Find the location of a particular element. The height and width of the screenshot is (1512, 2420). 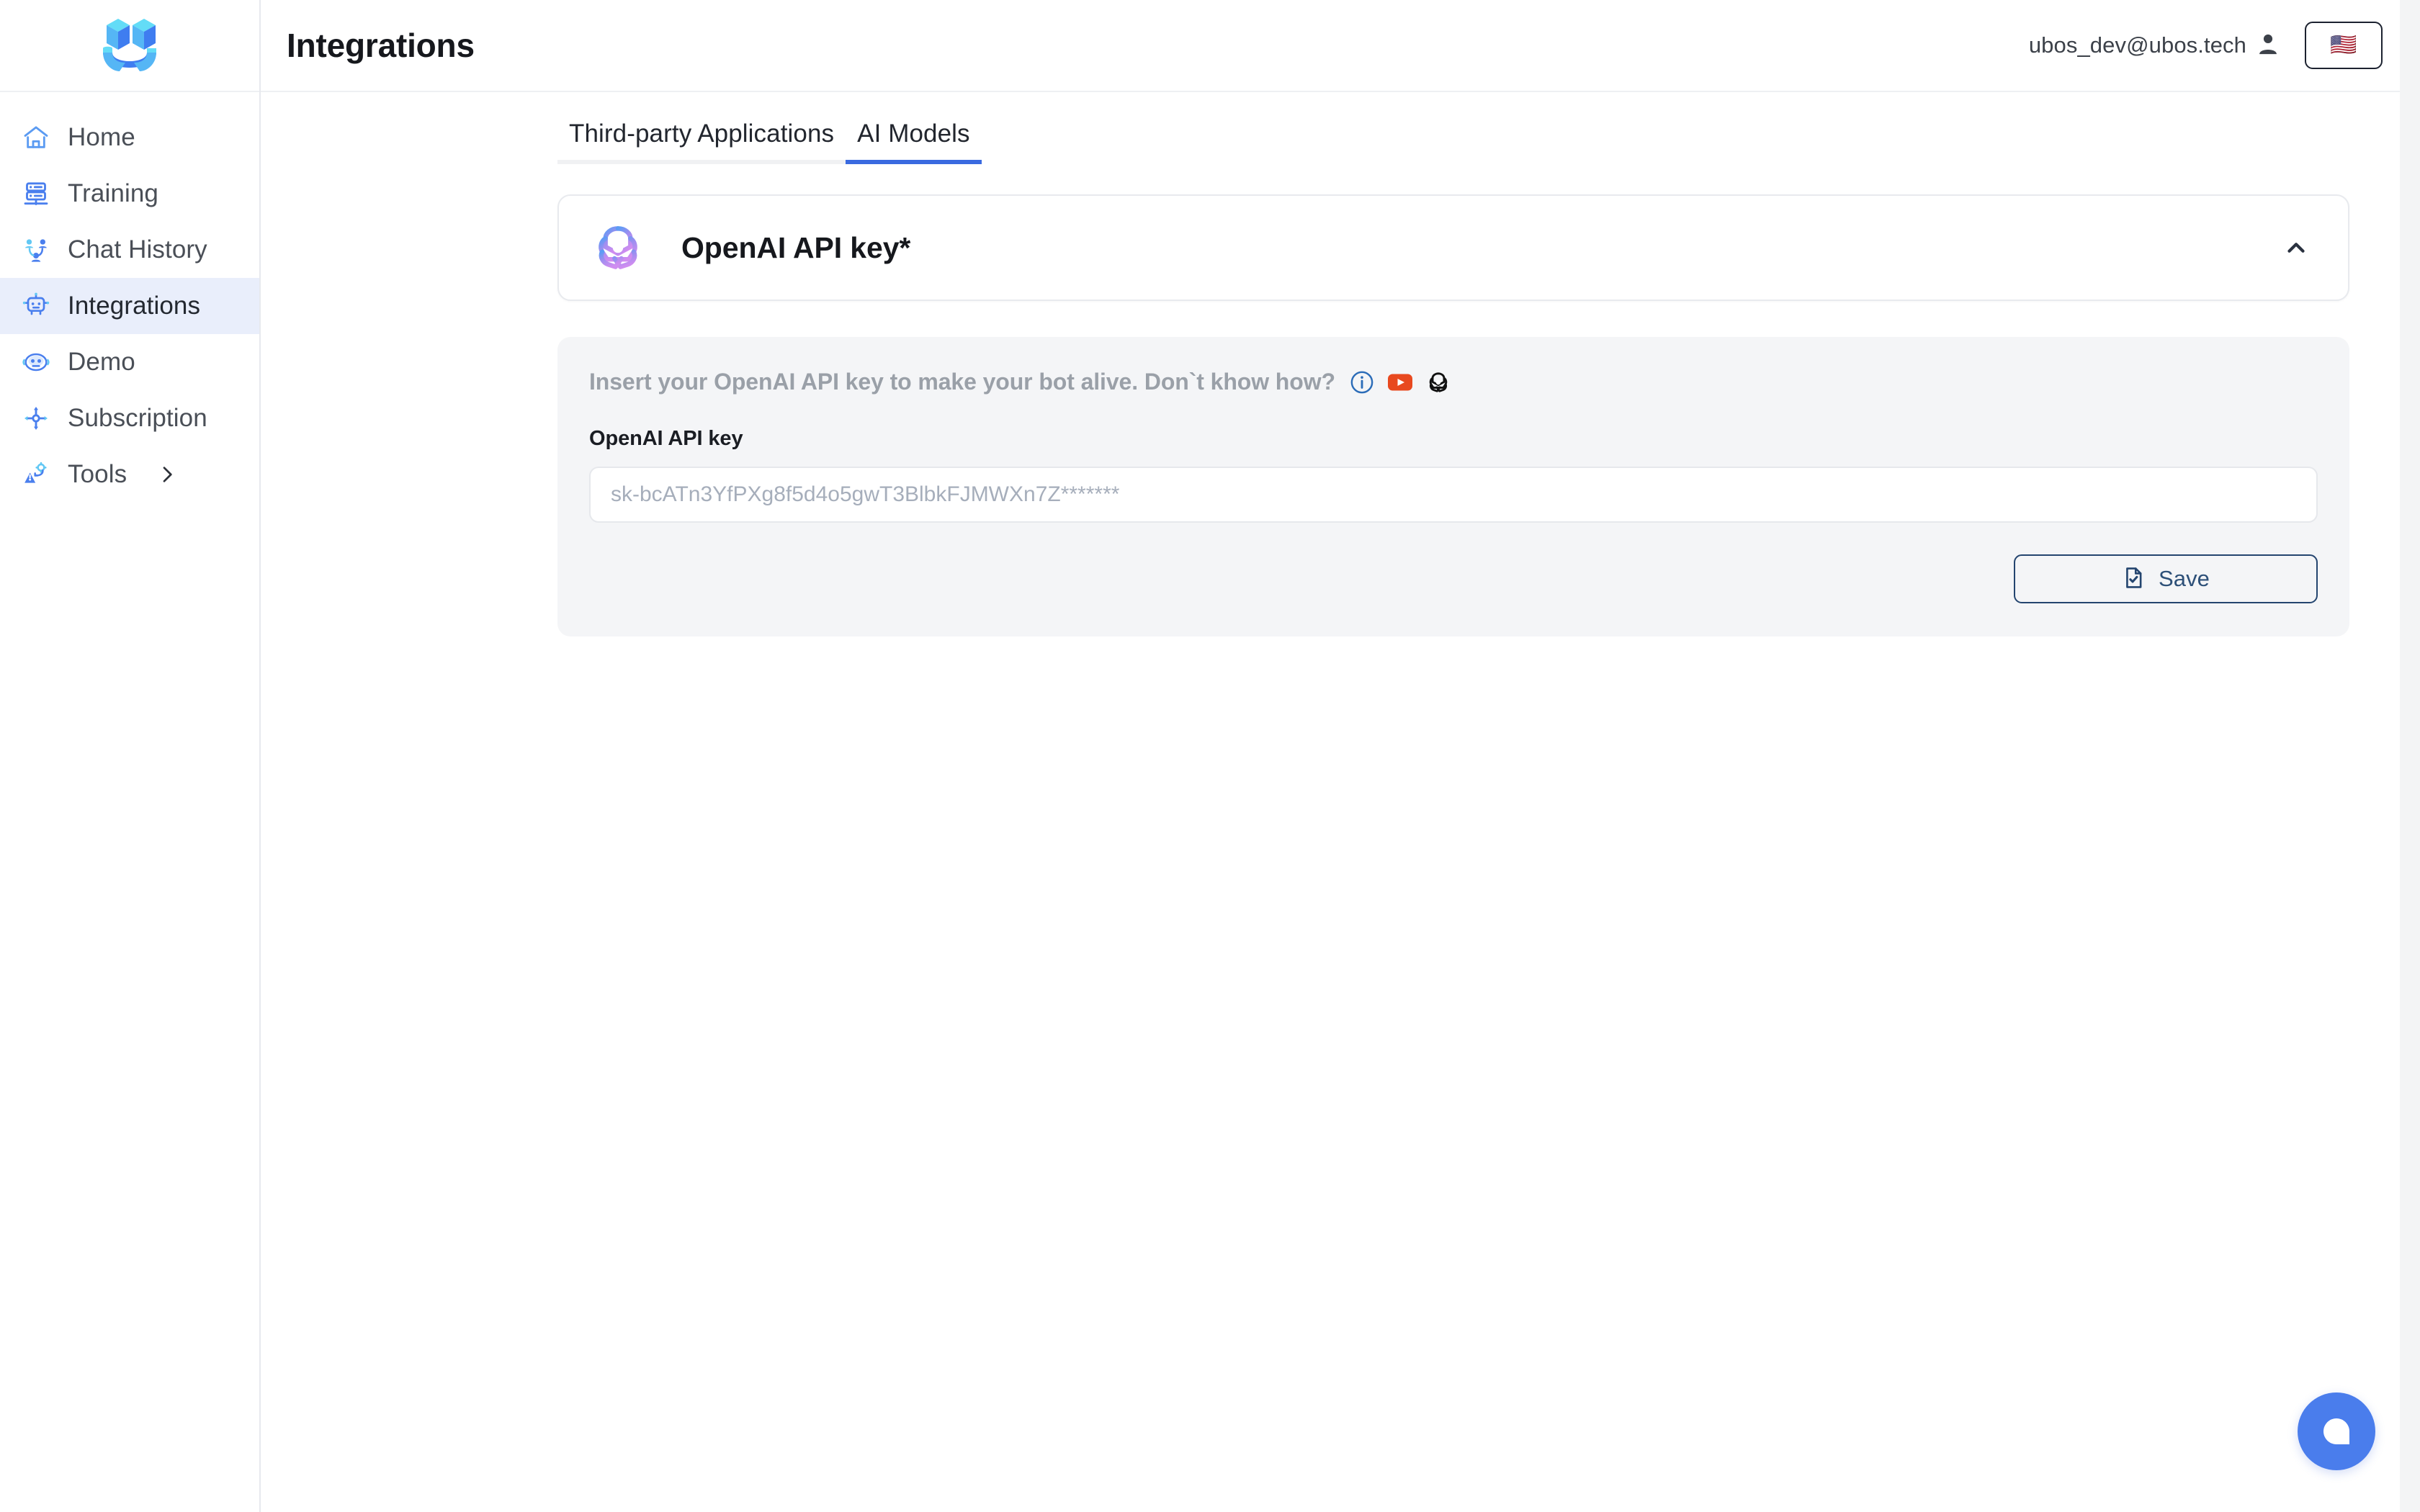

server-icon is located at coordinates (36, 194).